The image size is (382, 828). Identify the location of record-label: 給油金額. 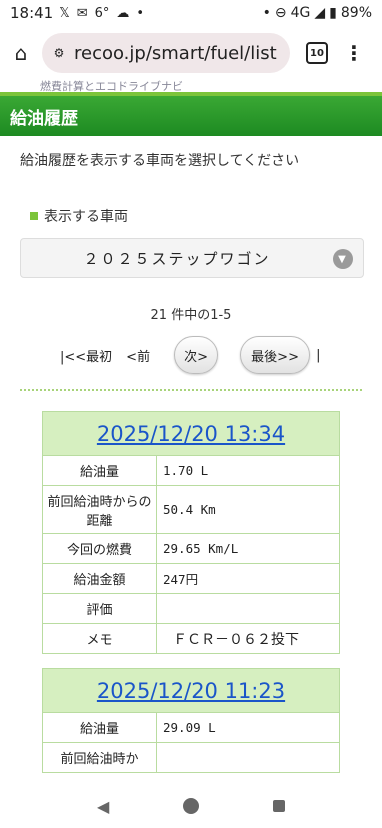
(99, 578).